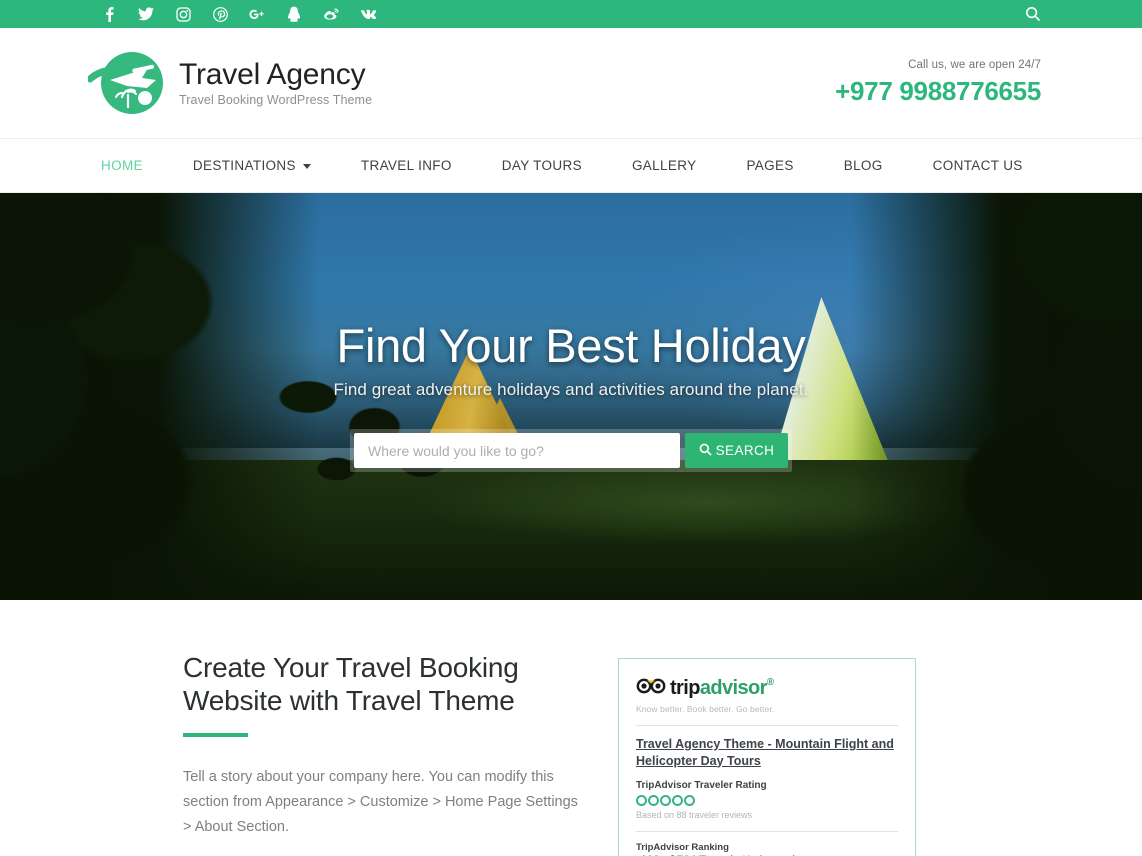 Image resolution: width=1142 pixels, height=856 pixels. Describe the element at coordinates (306, 166) in the screenshot. I see `chevron-down-icon` at that location.